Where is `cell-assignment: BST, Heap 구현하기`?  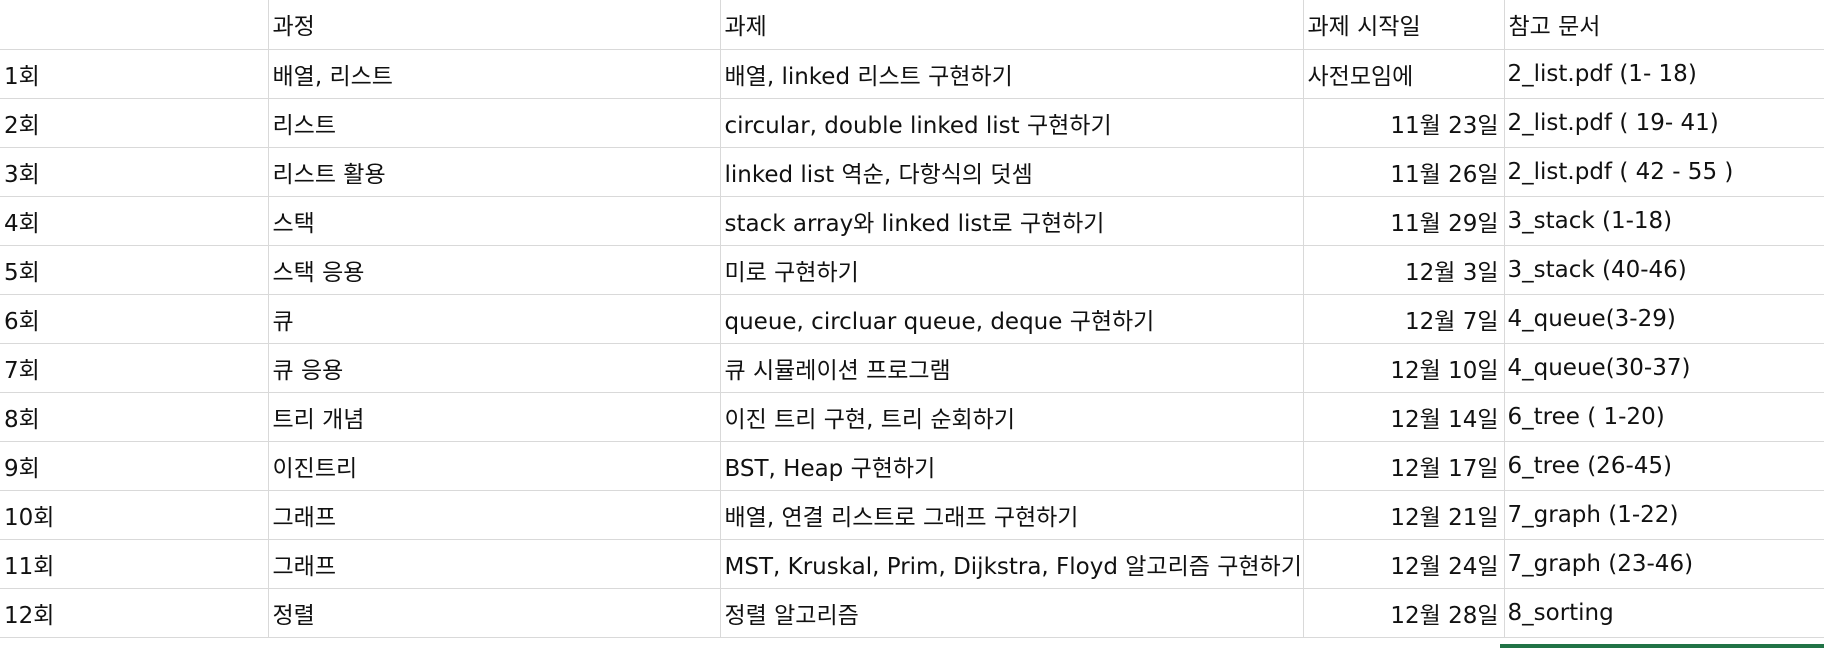
cell-assignment: BST, Heap 구현하기 is located at coordinates (1012, 466).